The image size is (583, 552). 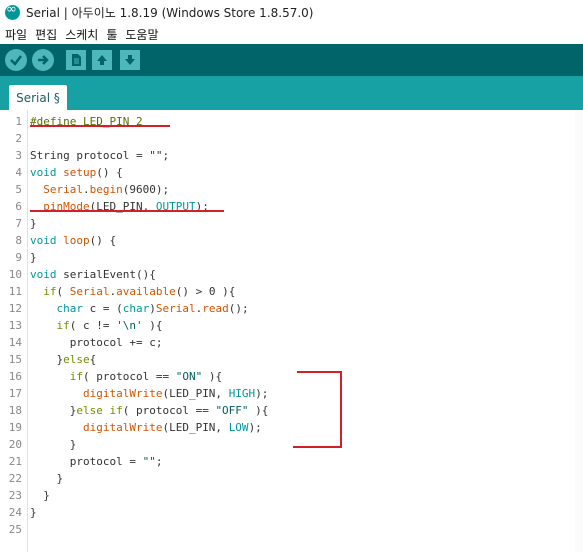 What do you see at coordinates (100, 126) in the screenshot?
I see `annotation-underline-define` at bounding box center [100, 126].